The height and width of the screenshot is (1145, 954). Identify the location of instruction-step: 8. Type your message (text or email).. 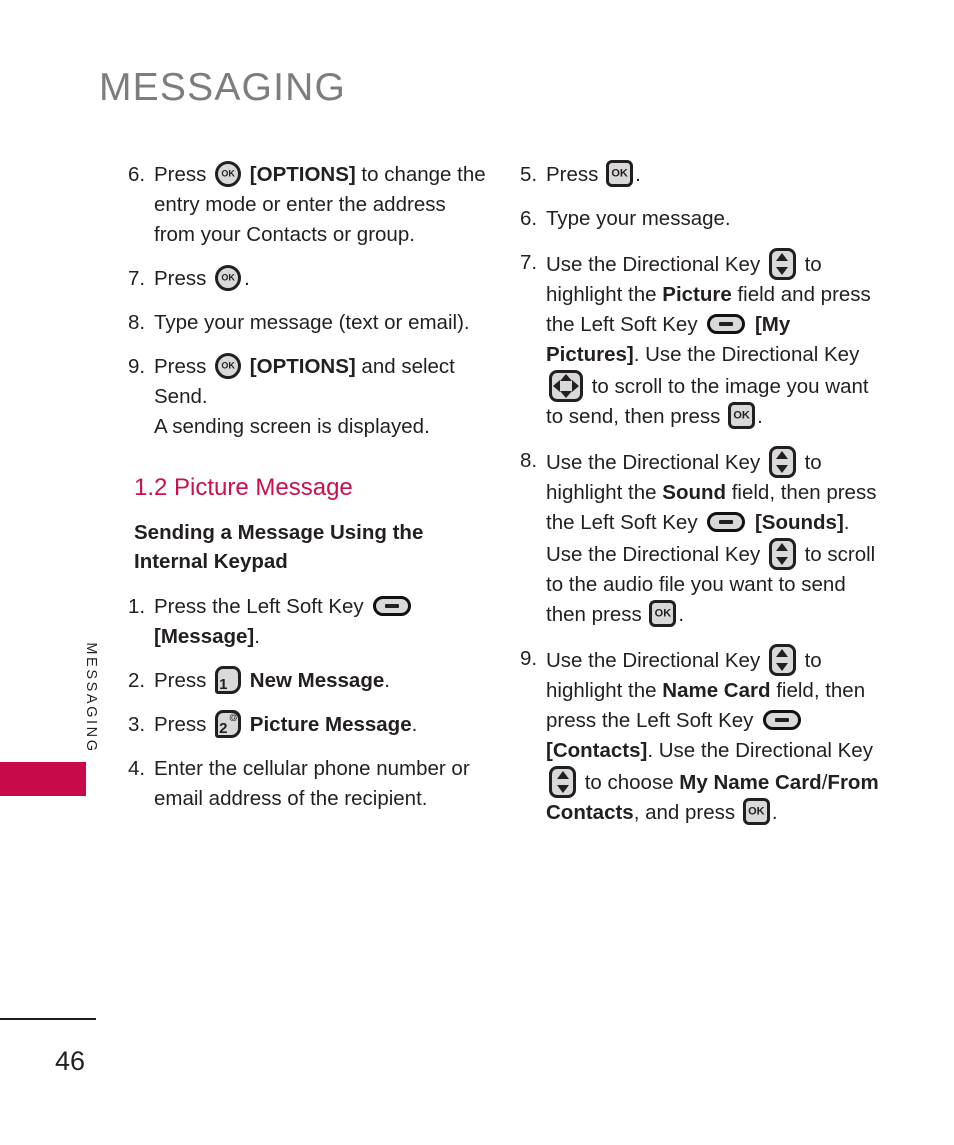
(308, 323).